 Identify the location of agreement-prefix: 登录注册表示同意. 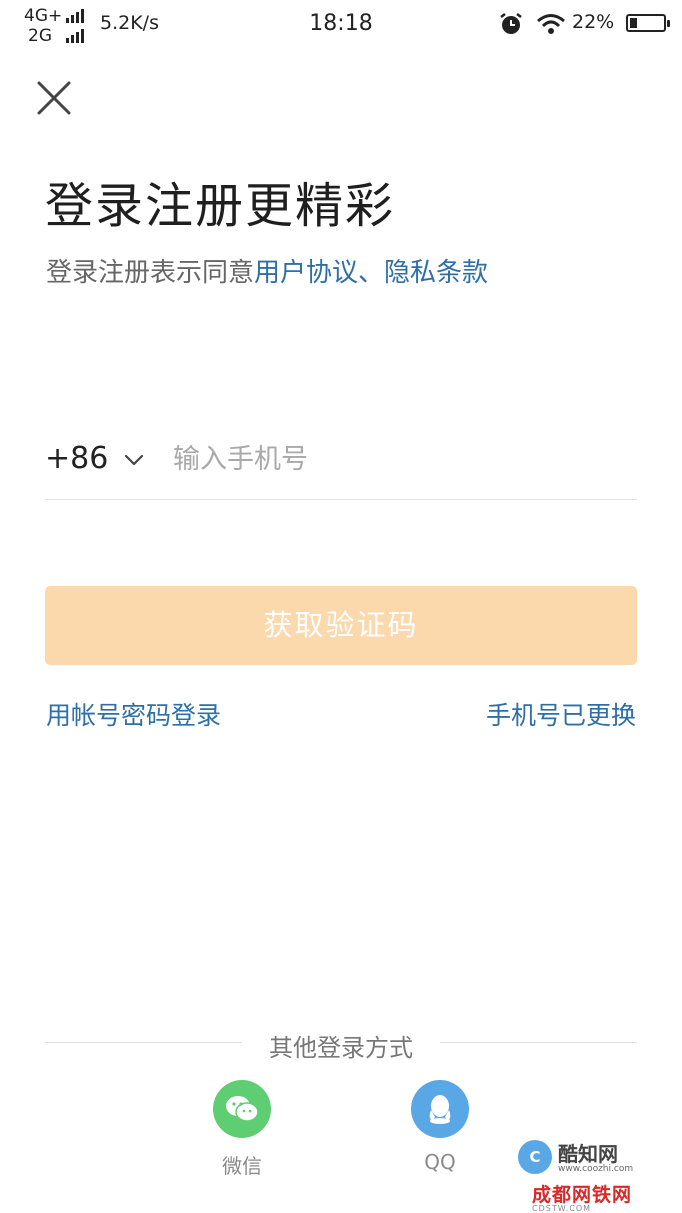
(150, 273).